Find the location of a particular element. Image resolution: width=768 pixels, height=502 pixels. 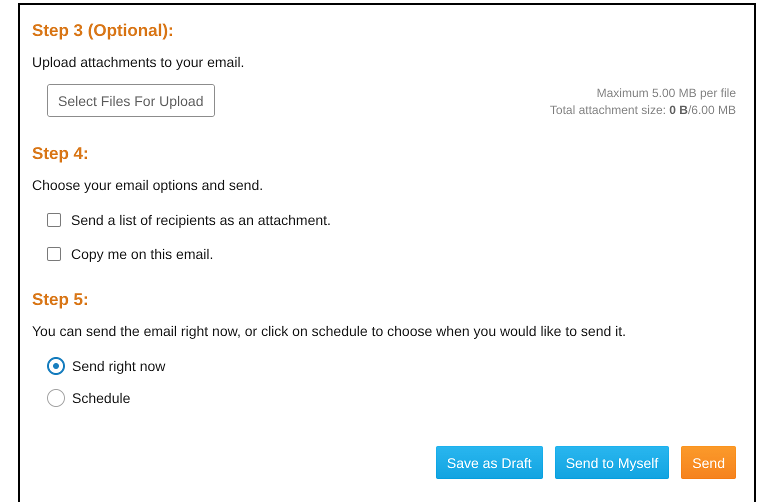

select-files-button: Select Files For Upload is located at coordinates (131, 100).